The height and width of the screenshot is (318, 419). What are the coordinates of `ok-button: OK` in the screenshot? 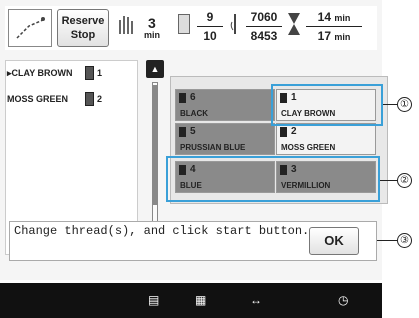 It's located at (334, 241).